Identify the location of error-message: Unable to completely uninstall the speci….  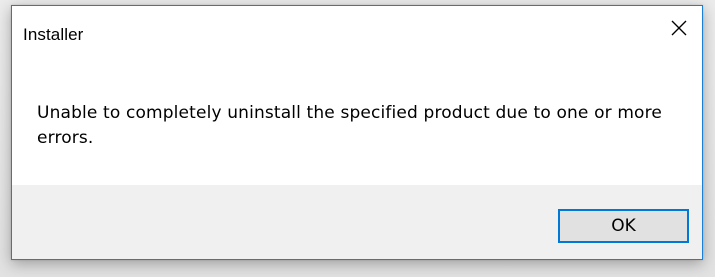
(349, 125).